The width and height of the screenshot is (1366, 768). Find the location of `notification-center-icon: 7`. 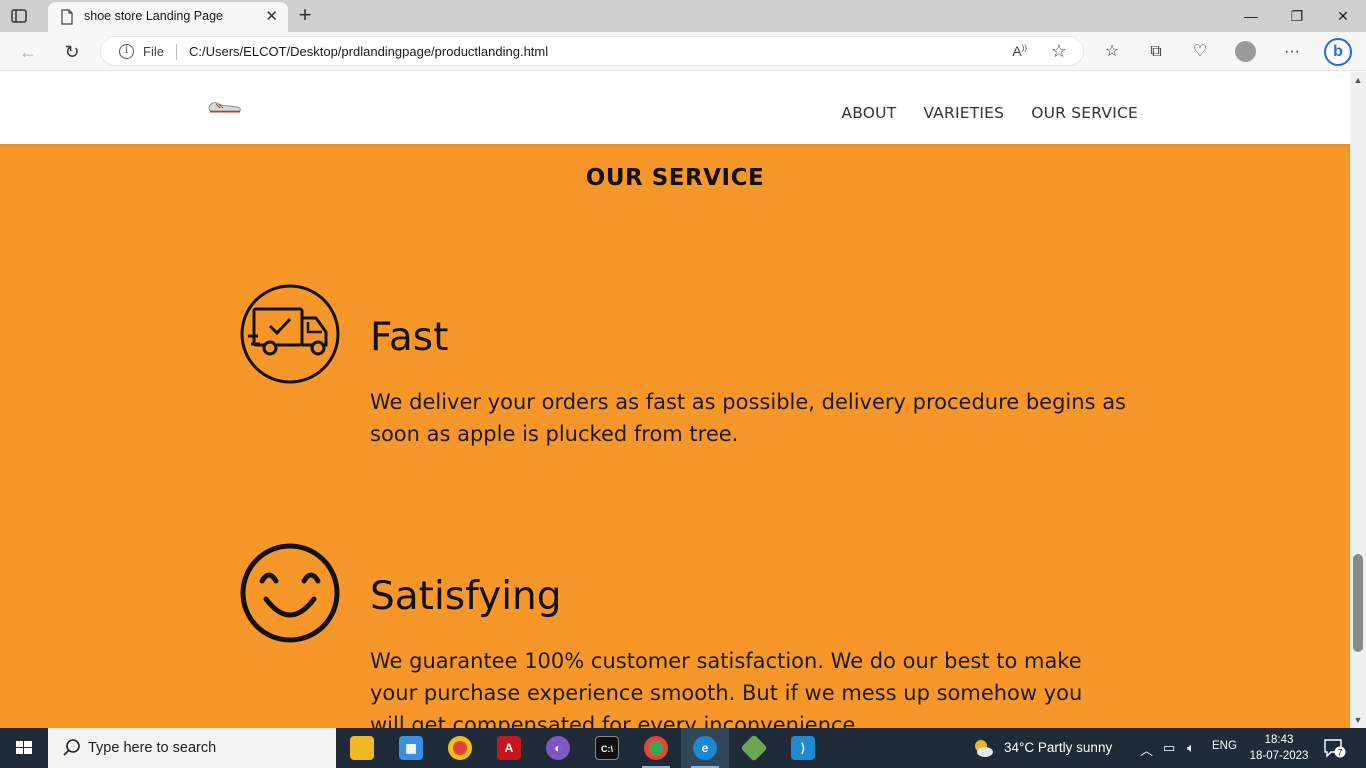

notification-center-icon: 7 is located at coordinates (1334, 748).